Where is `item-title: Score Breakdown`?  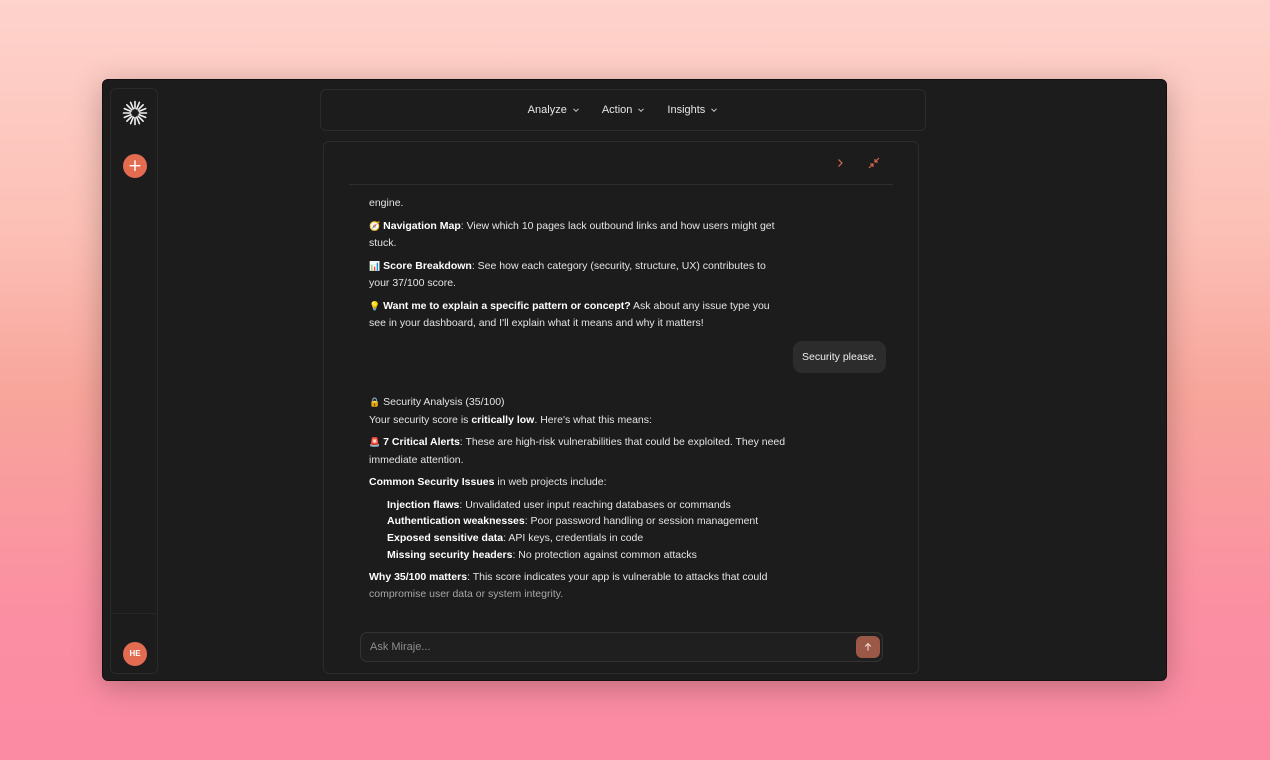
item-title: Score Breakdown is located at coordinates (427, 265).